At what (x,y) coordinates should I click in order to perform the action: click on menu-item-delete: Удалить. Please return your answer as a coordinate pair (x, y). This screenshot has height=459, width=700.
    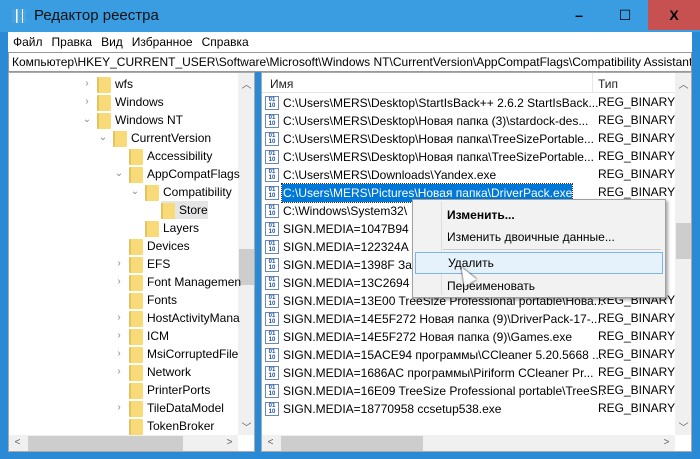
    Looking at the image, I should click on (539, 263).